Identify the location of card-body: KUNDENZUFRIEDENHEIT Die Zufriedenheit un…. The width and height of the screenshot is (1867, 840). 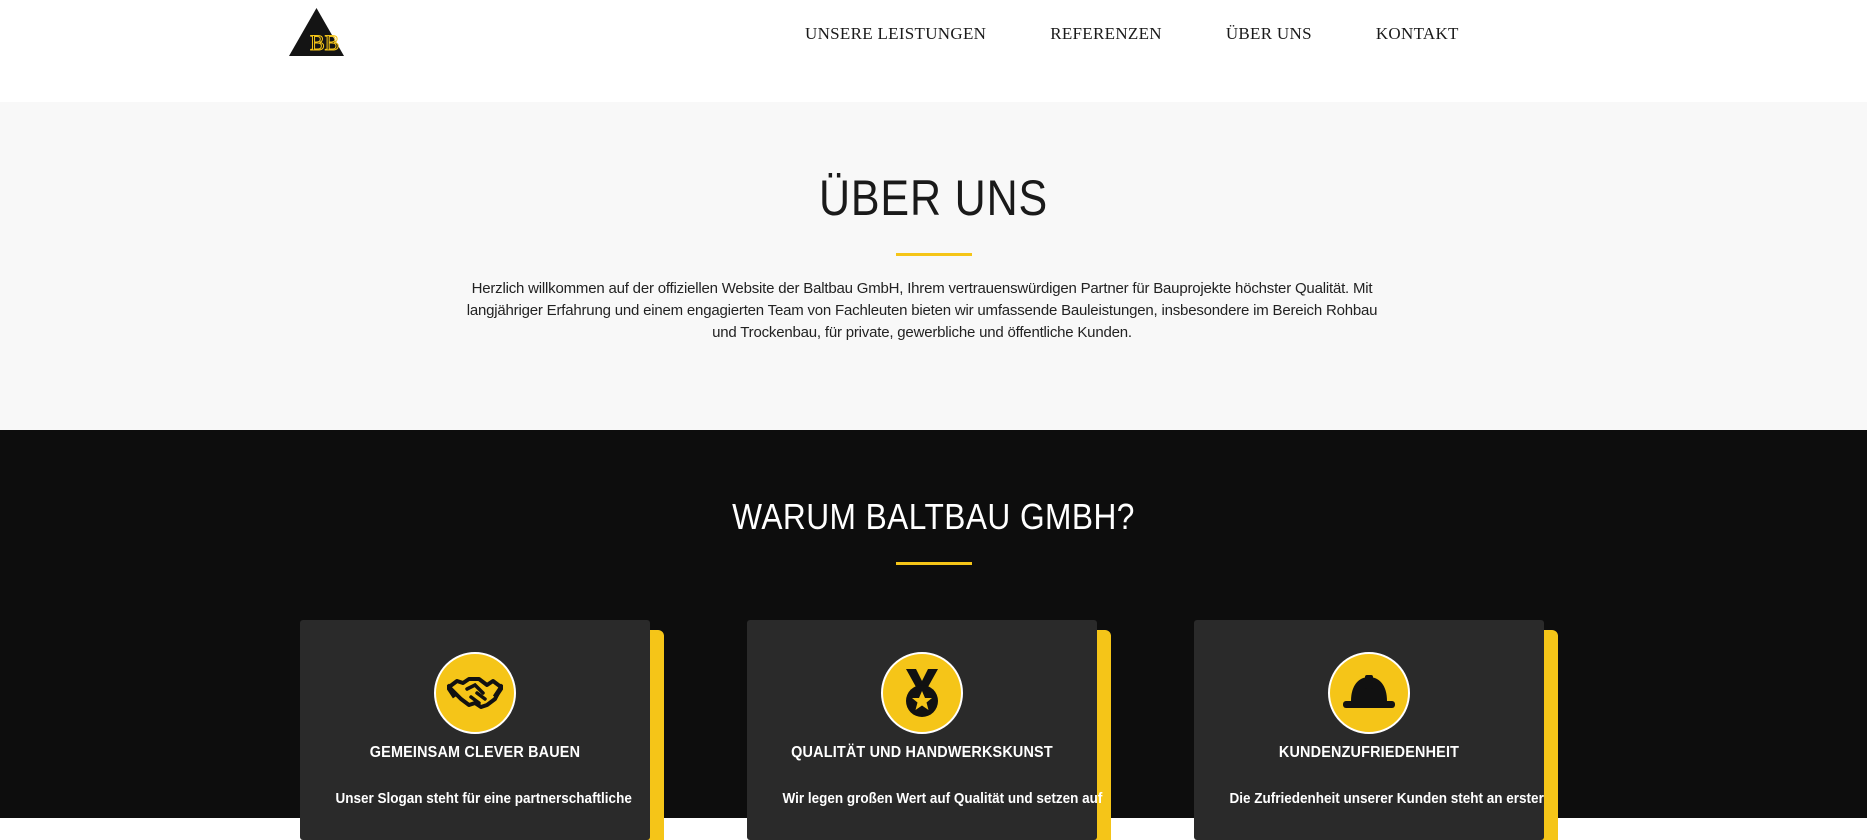
(1369, 730).